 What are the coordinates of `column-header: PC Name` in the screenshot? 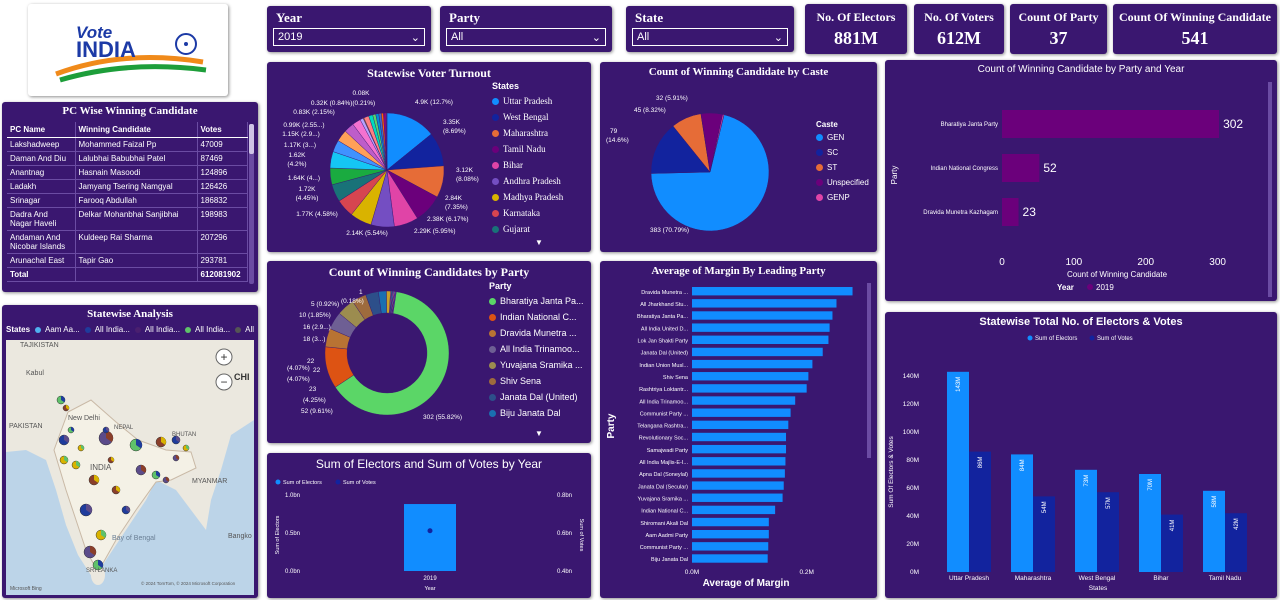 It's located at (41, 130).